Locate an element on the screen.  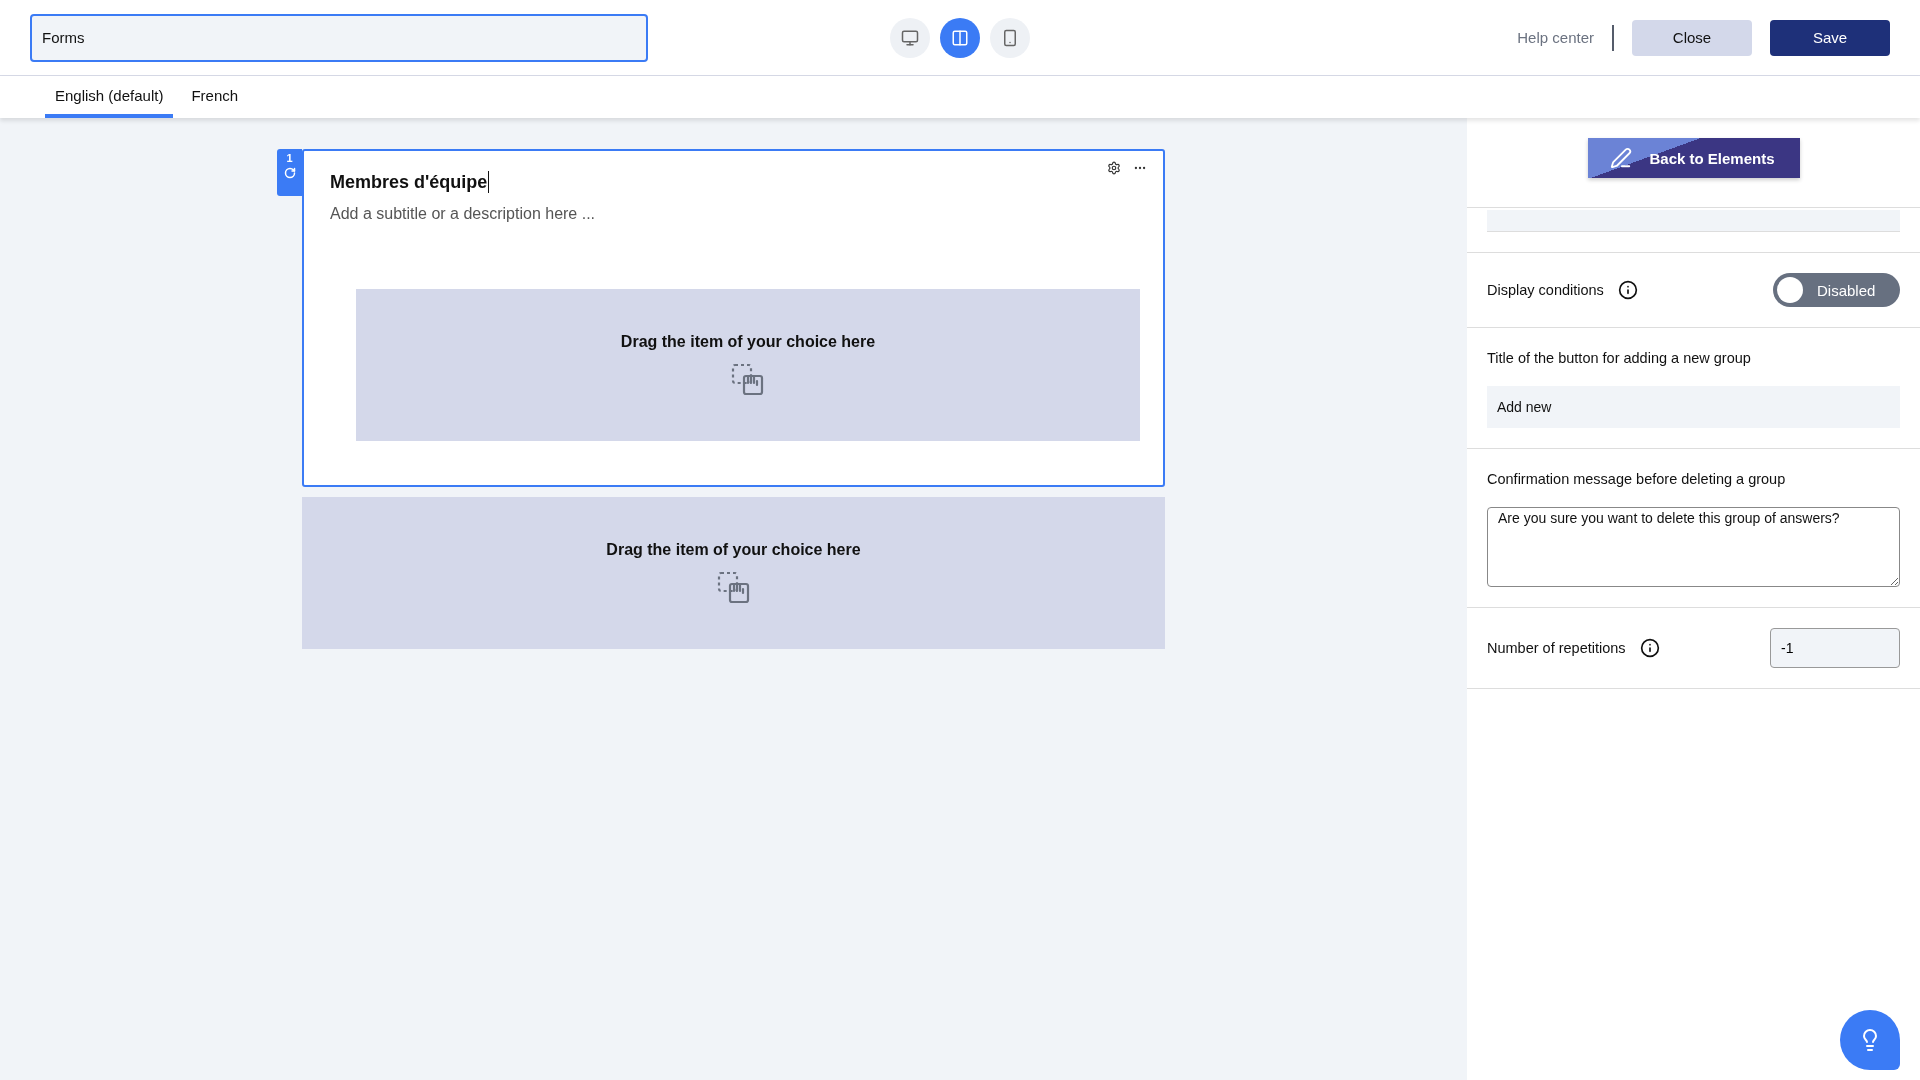
save-button: Save is located at coordinates (1830, 37).